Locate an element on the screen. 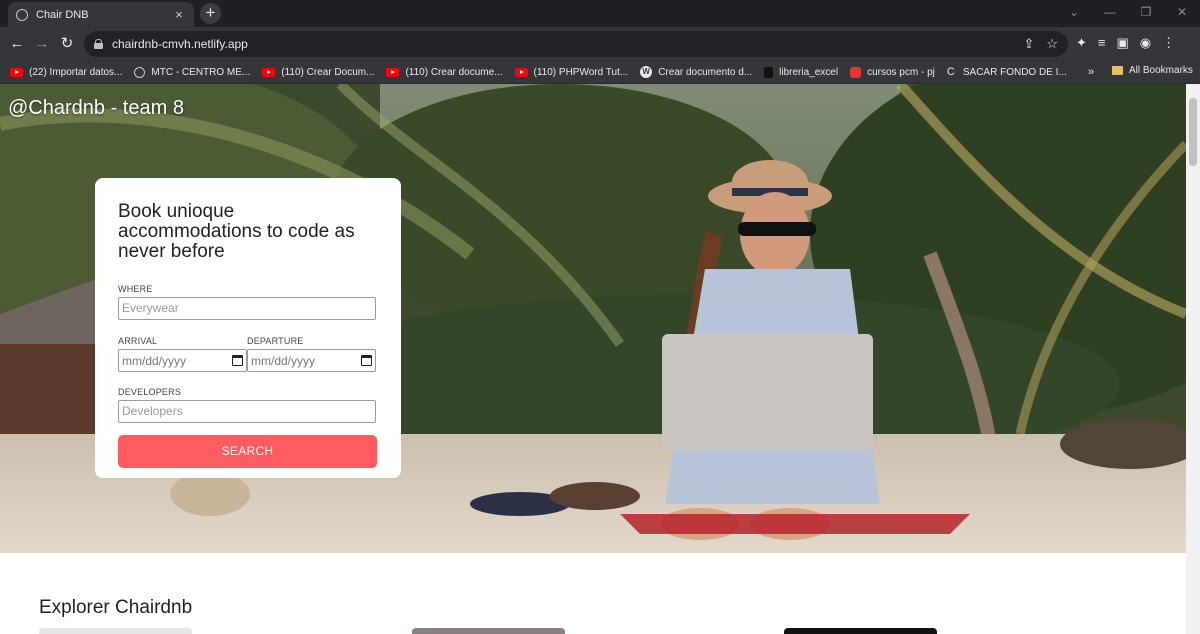  reading-list-icon: ≡ is located at coordinates (1102, 43).